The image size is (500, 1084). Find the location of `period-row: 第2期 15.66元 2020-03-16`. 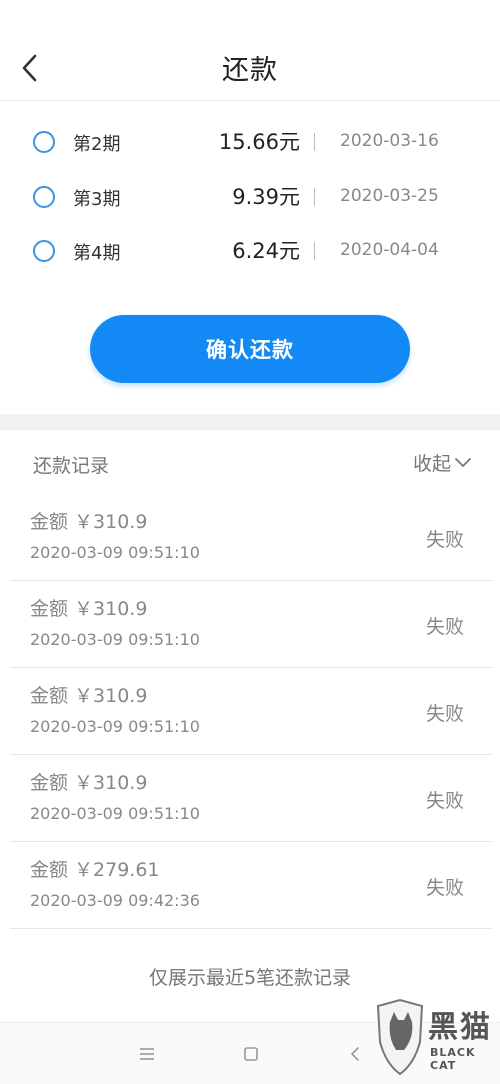

period-row: 第2期 15.66元 2020-03-16 is located at coordinates (250, 143).